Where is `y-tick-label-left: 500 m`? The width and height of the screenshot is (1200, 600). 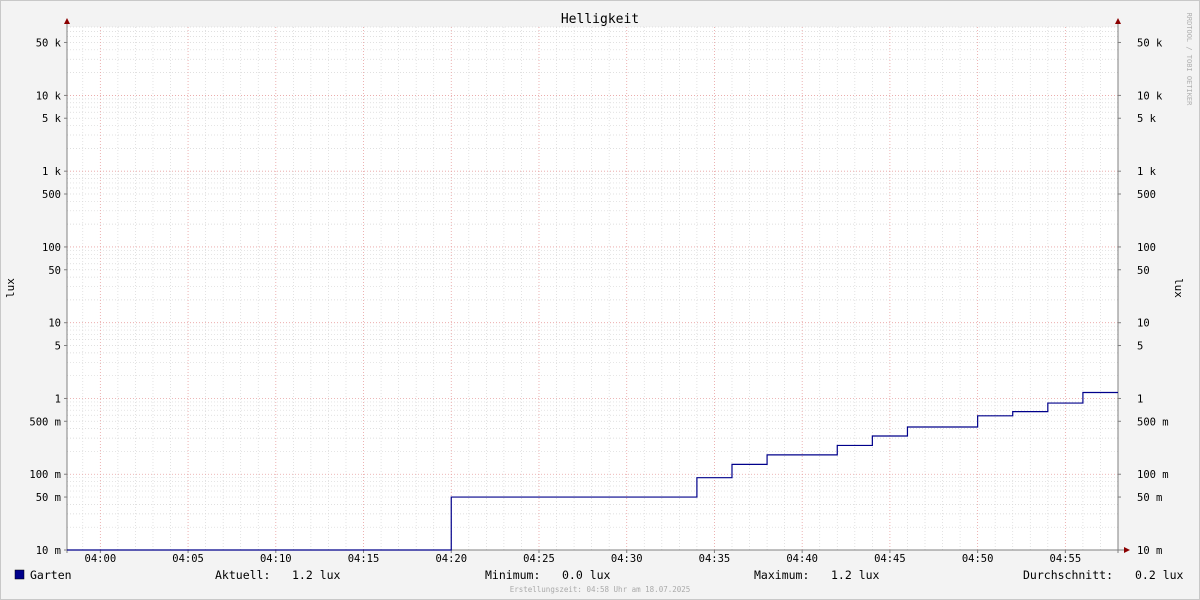
y-tick-label-left: 500 m is located at coordinates (45, 422).